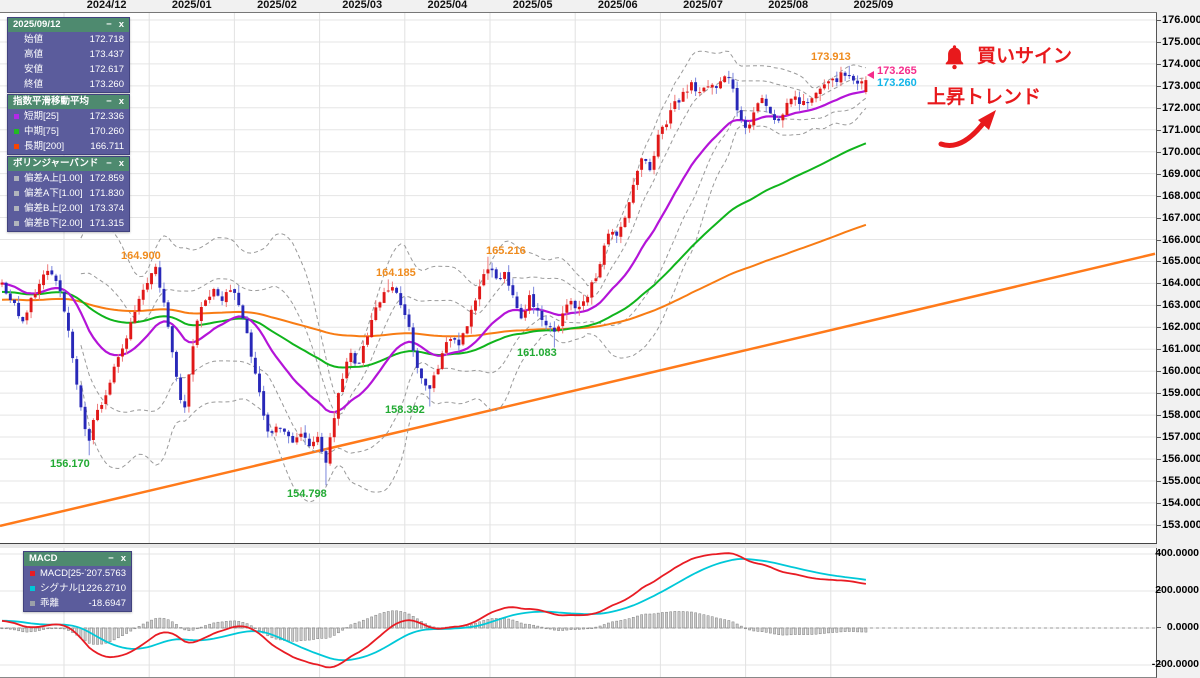 This screenshot has width=1200, height=678. Describe the element at coordinates (50, 603) in the screenshot. I see `row-label: 乖離` at that location.